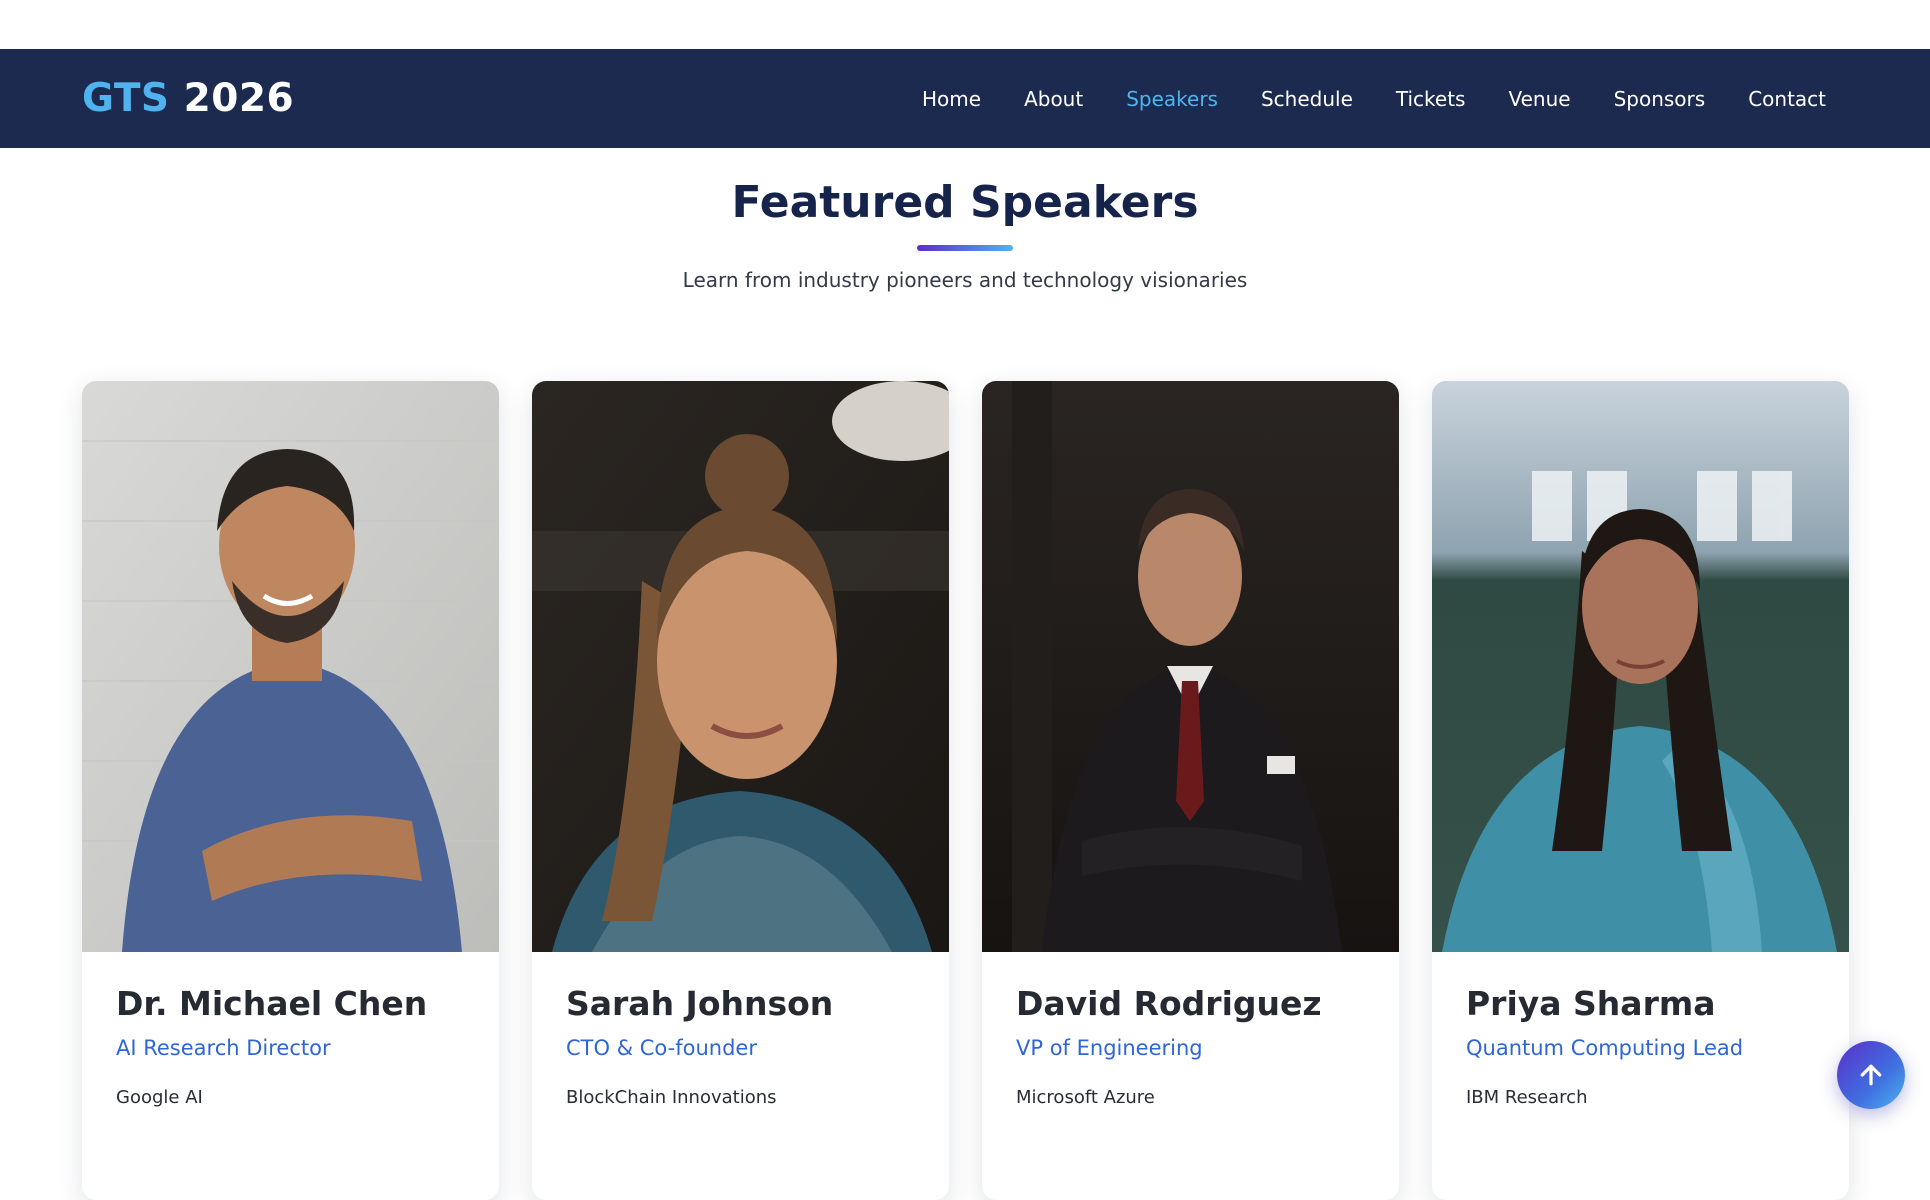 This screenshot has width=1930, height=1200. I want to click on logo-year: 2026, so click(239, 98).